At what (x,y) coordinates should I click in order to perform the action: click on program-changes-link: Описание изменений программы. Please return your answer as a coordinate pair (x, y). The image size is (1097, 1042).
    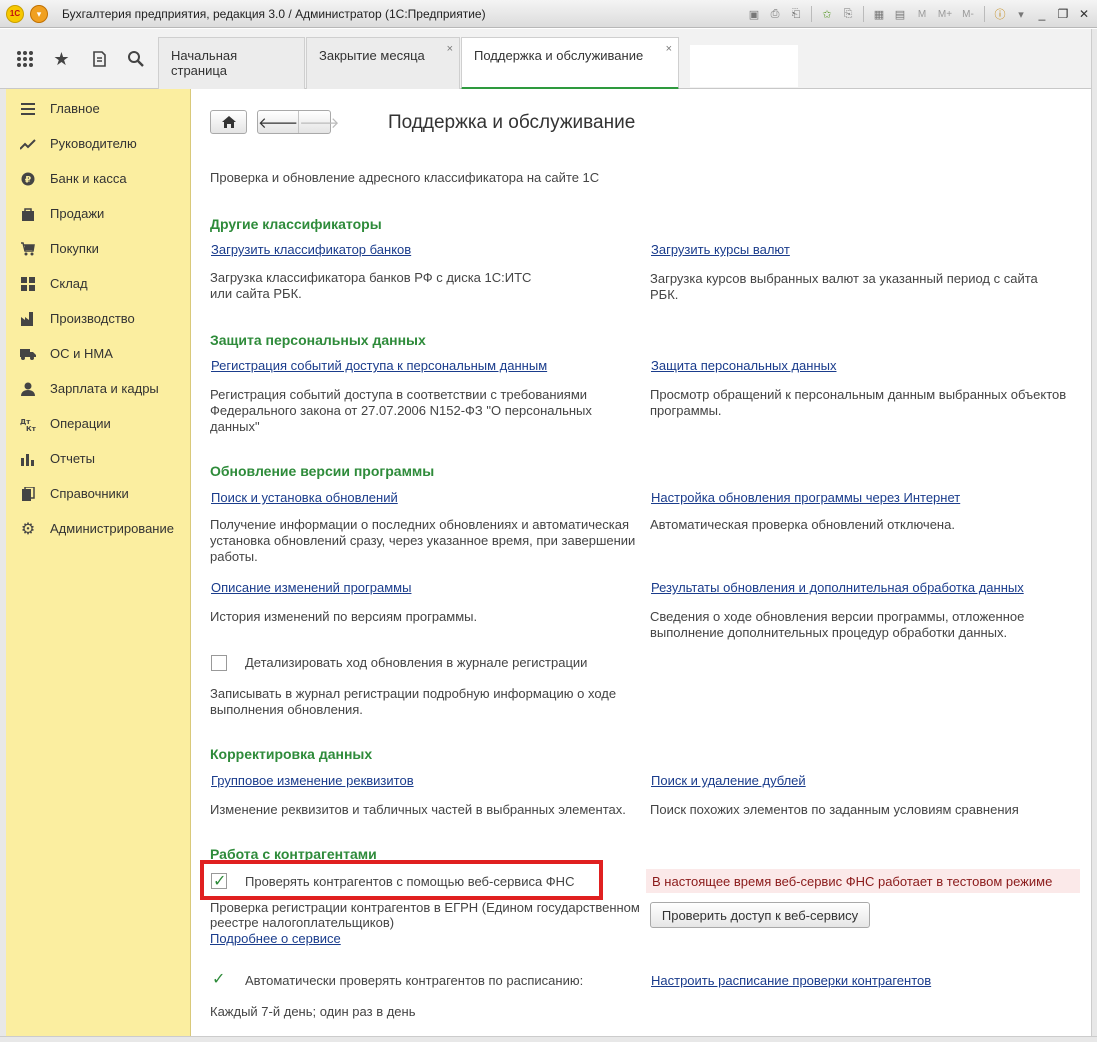
    Looking at the image, I should click on (311, 587).